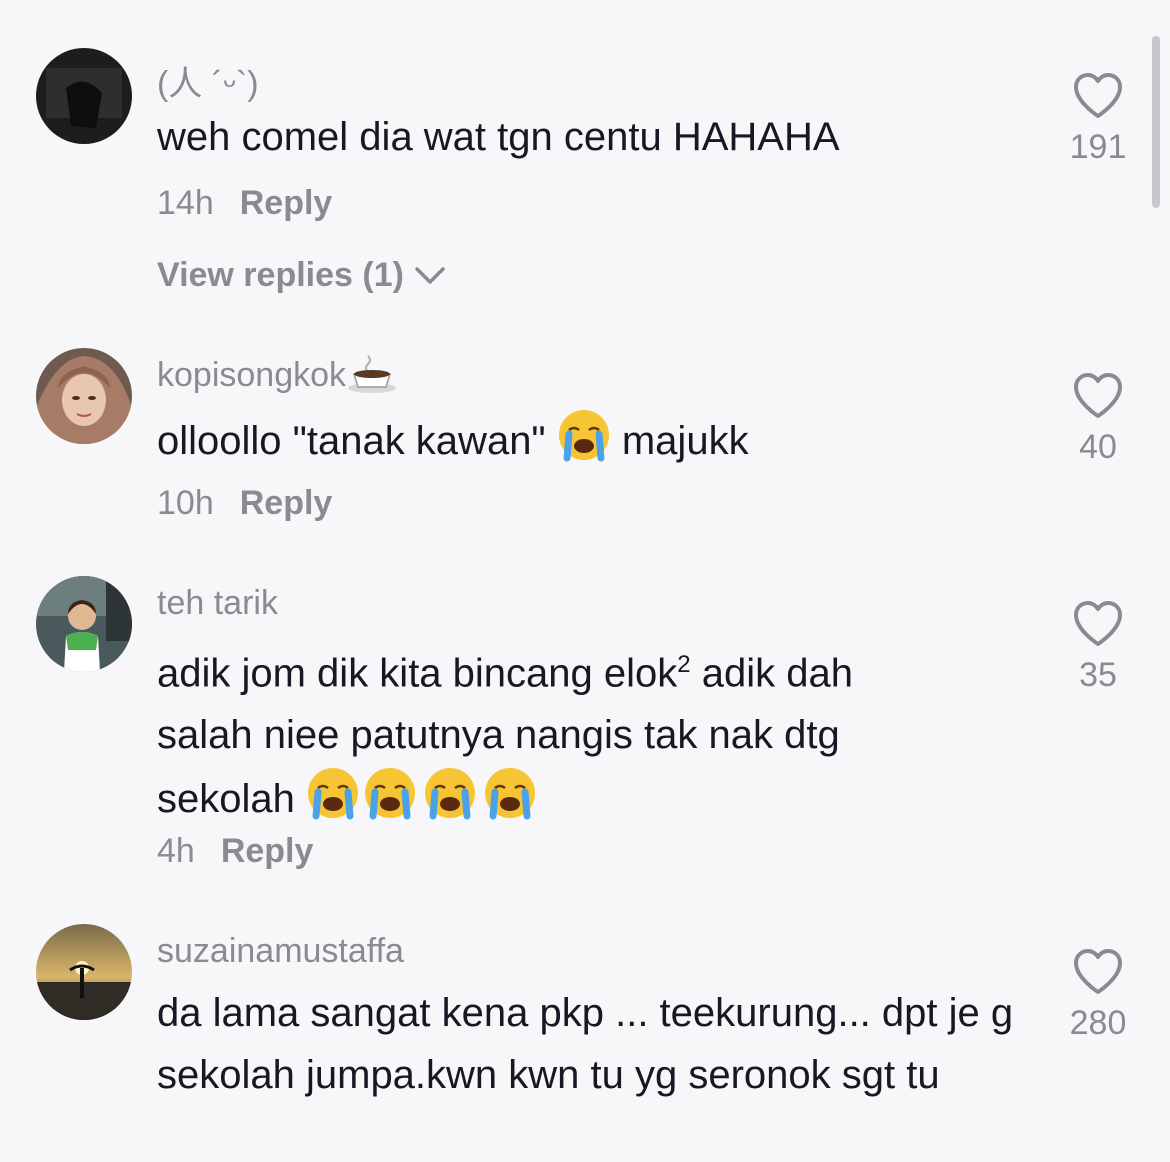 The height and width of the screenshot is (1162, 1170). Describe the element at coordinates (1098, 647) in the screenshot. I see `like-button: 35` at that location.